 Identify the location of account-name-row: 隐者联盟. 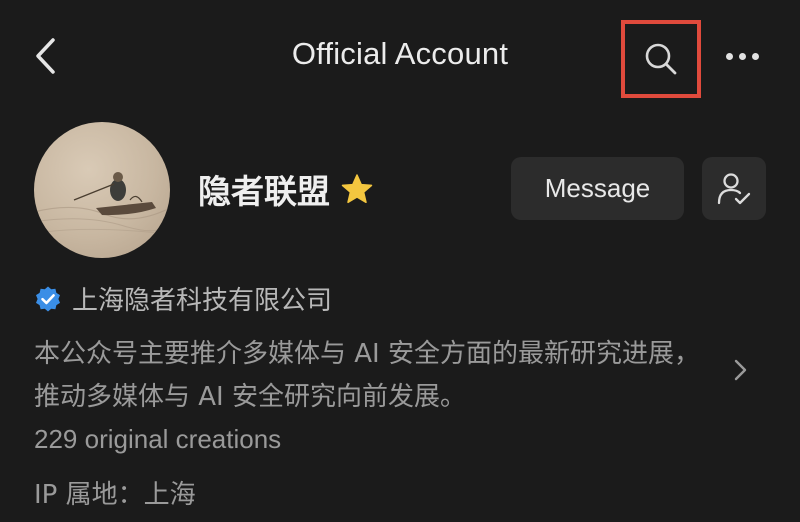
(286, 189).